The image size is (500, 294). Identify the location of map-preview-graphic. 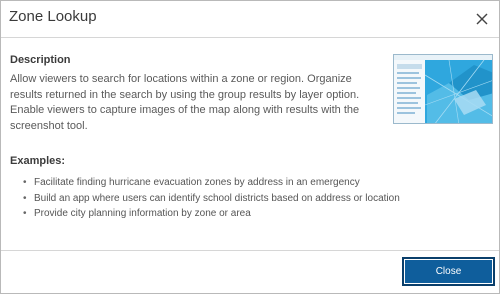
(443, 89).